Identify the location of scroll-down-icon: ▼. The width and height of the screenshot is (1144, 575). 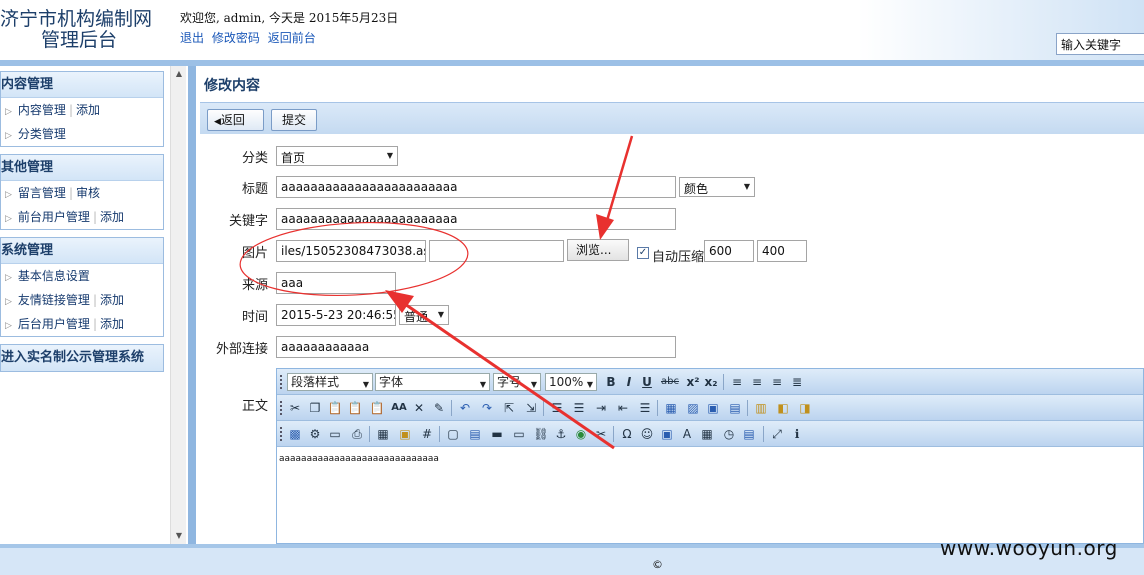
(179, 536).